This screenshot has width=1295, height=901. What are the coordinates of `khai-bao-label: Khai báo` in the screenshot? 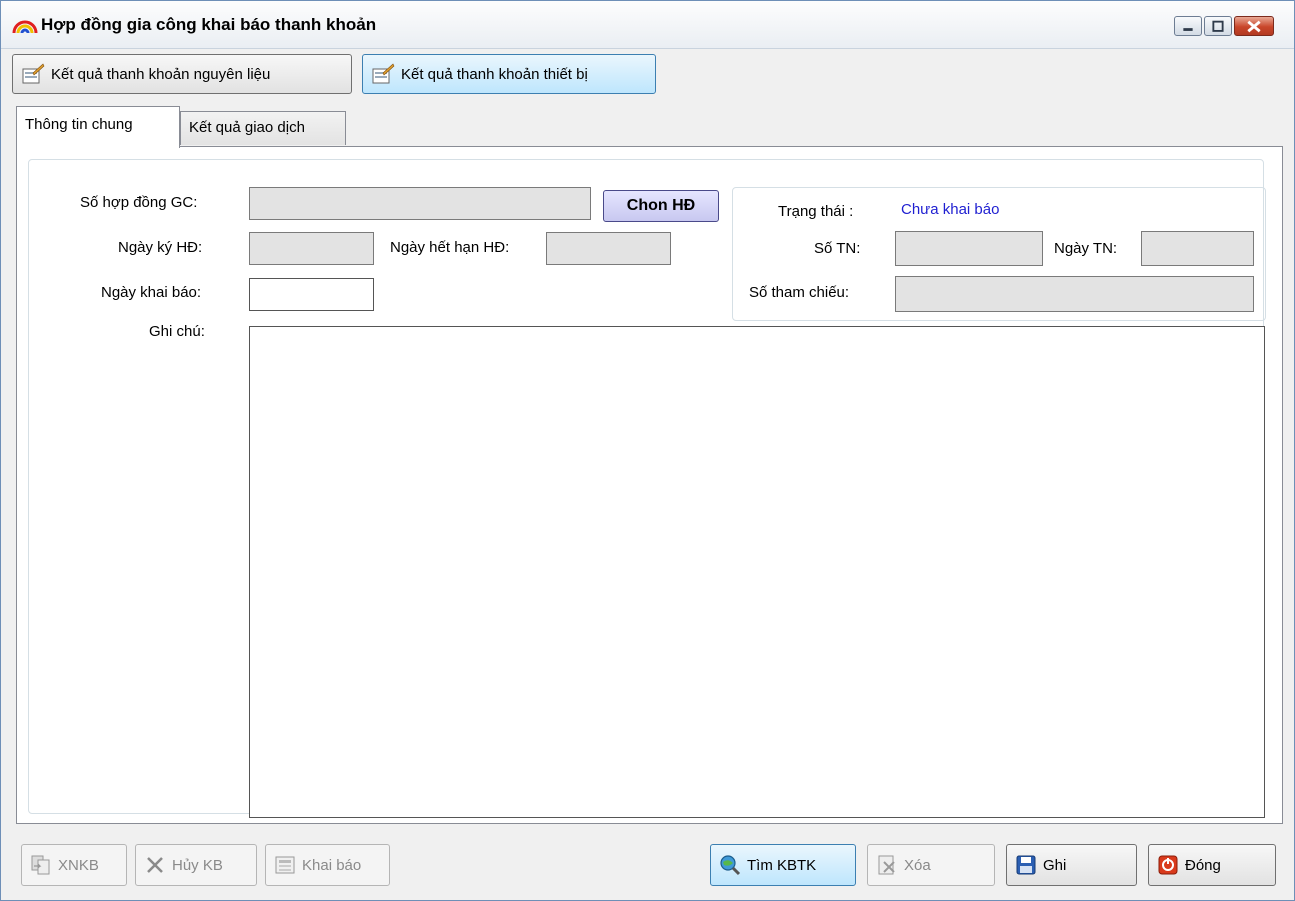 It's located at (332, 865).